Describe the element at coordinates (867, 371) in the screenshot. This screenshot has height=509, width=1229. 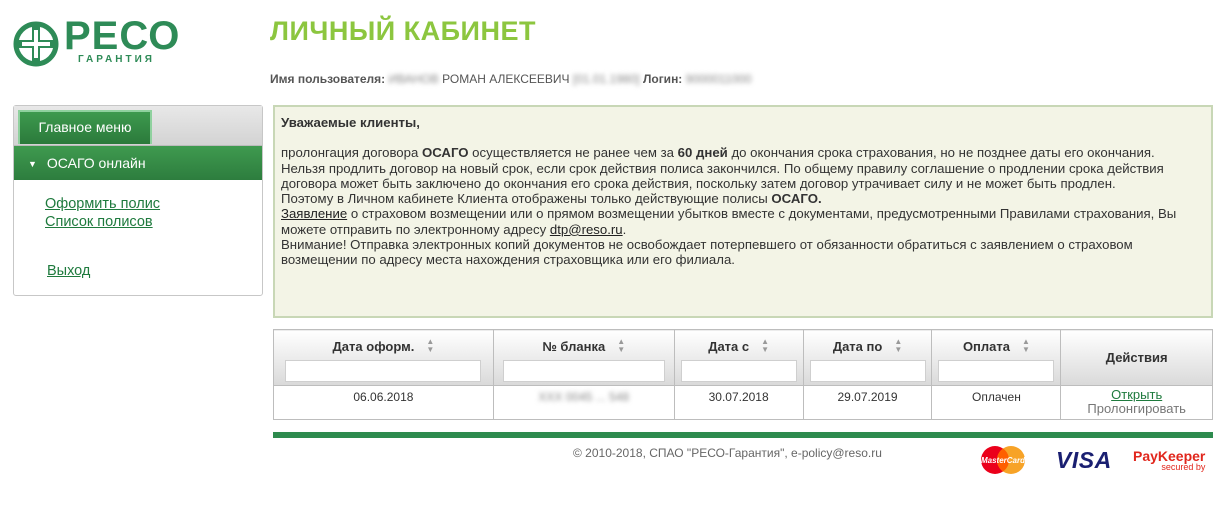
I see `filter-date-to` at that location.